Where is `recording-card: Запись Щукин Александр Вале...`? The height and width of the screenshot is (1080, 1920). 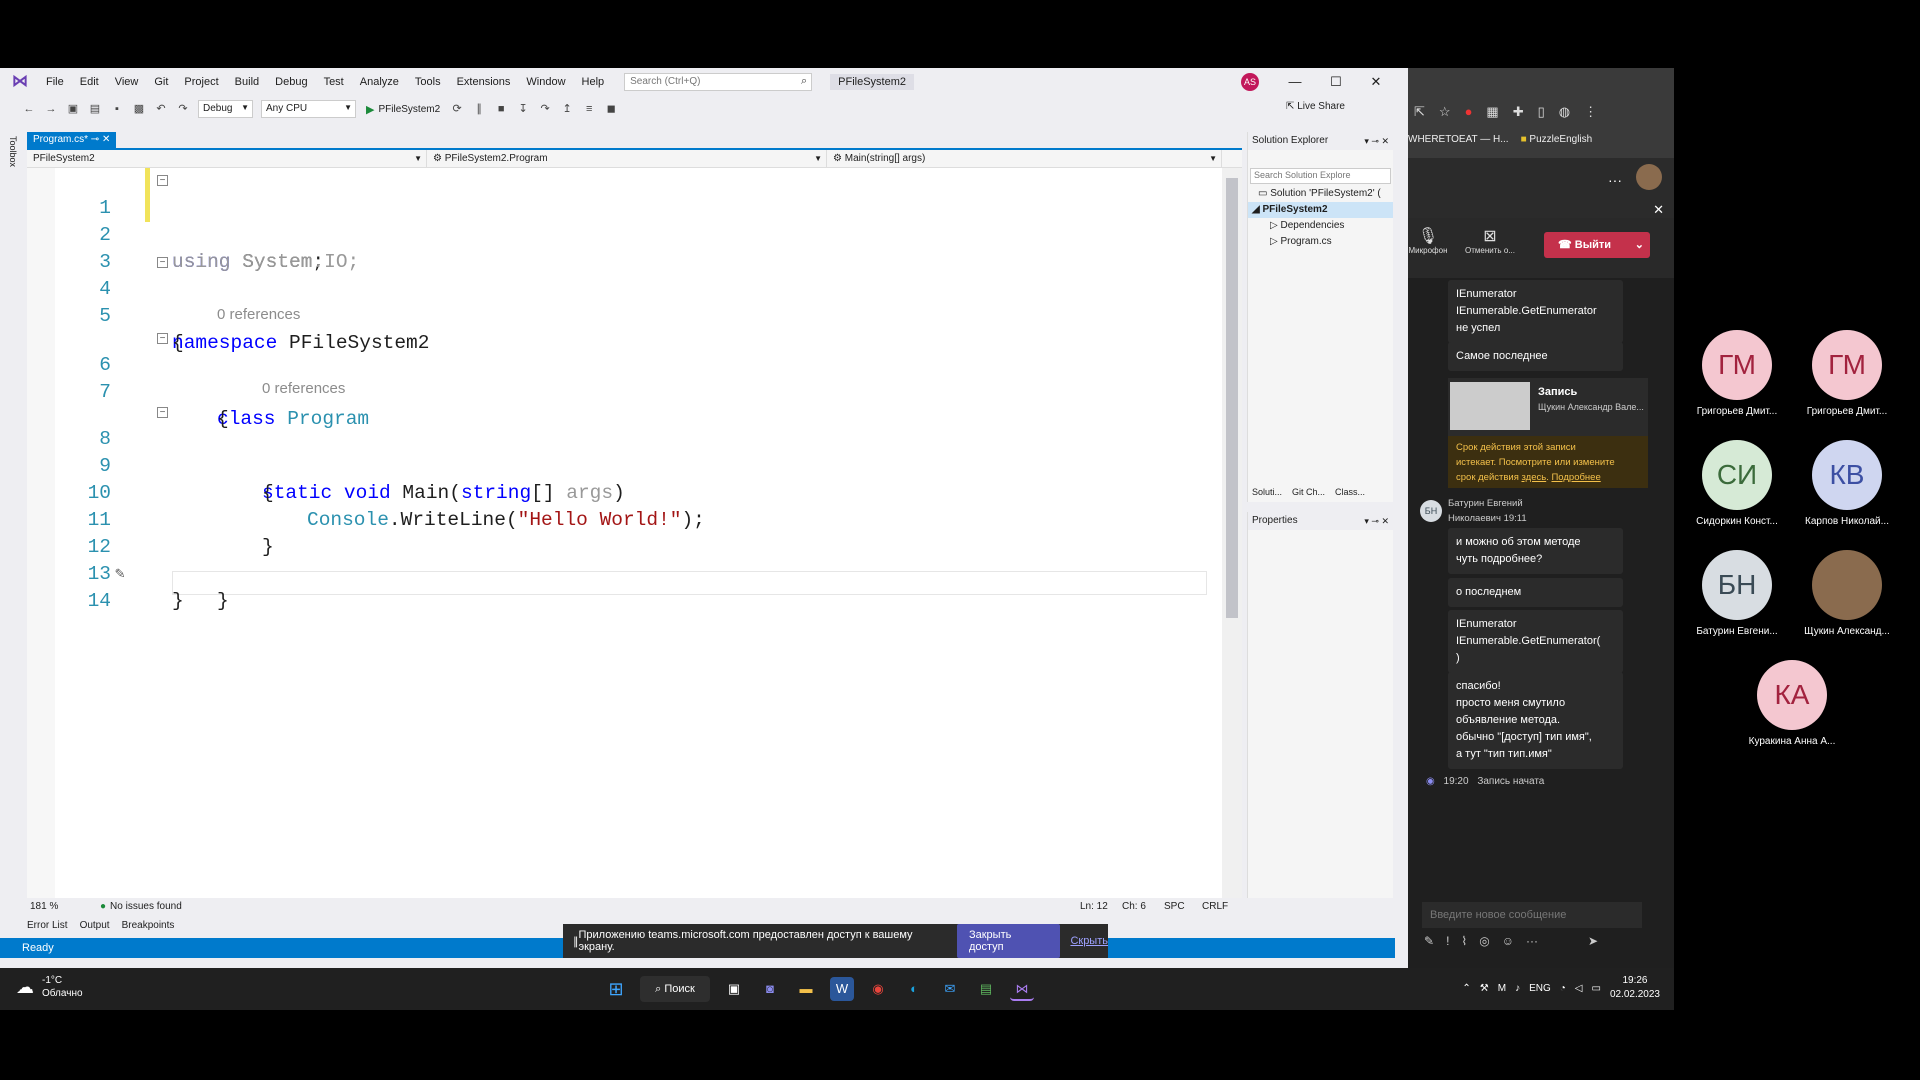 recording-card: Запись Щукин Александр Вале... is located at coordinates (1548, 407).